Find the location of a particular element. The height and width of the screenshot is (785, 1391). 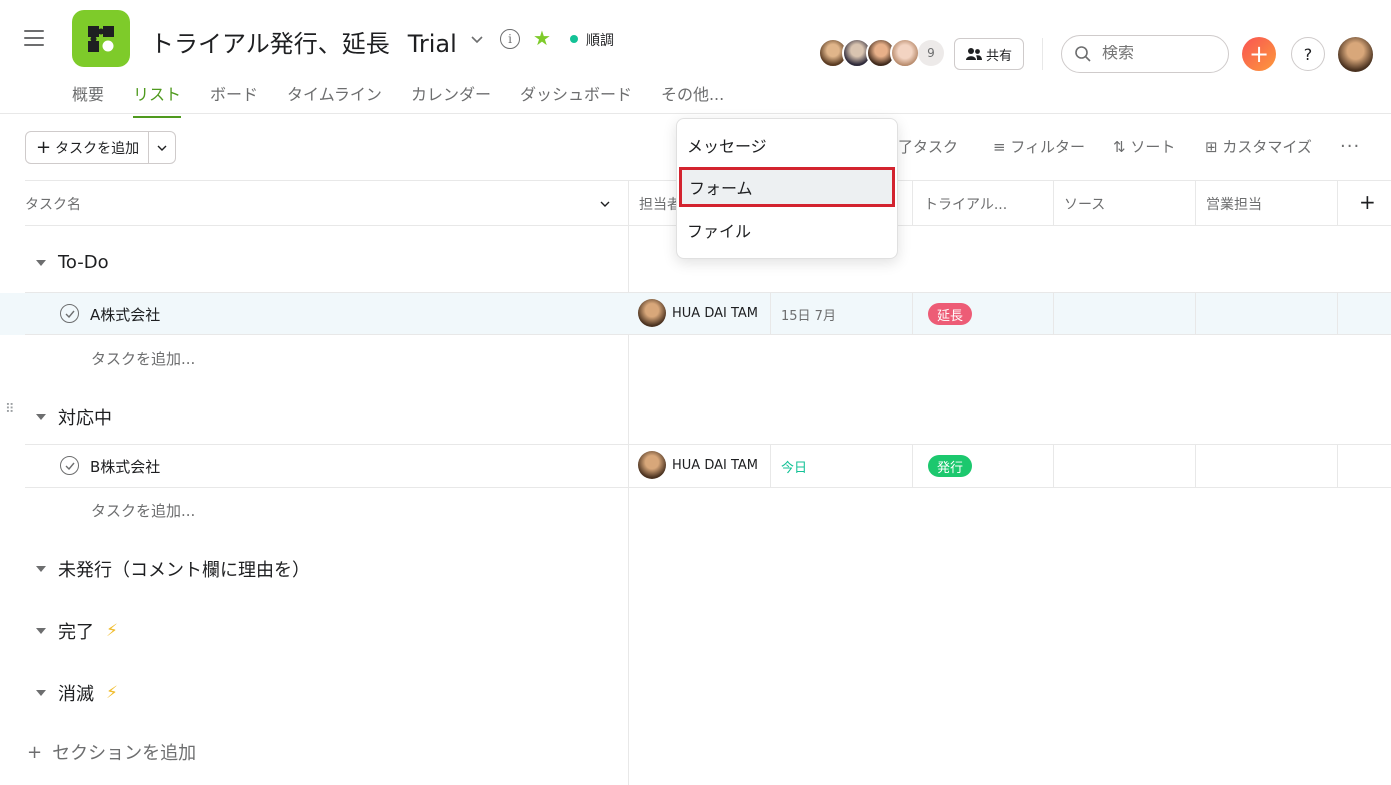

section-header: 完了 ⚡ is located at coordinates (77, 631).